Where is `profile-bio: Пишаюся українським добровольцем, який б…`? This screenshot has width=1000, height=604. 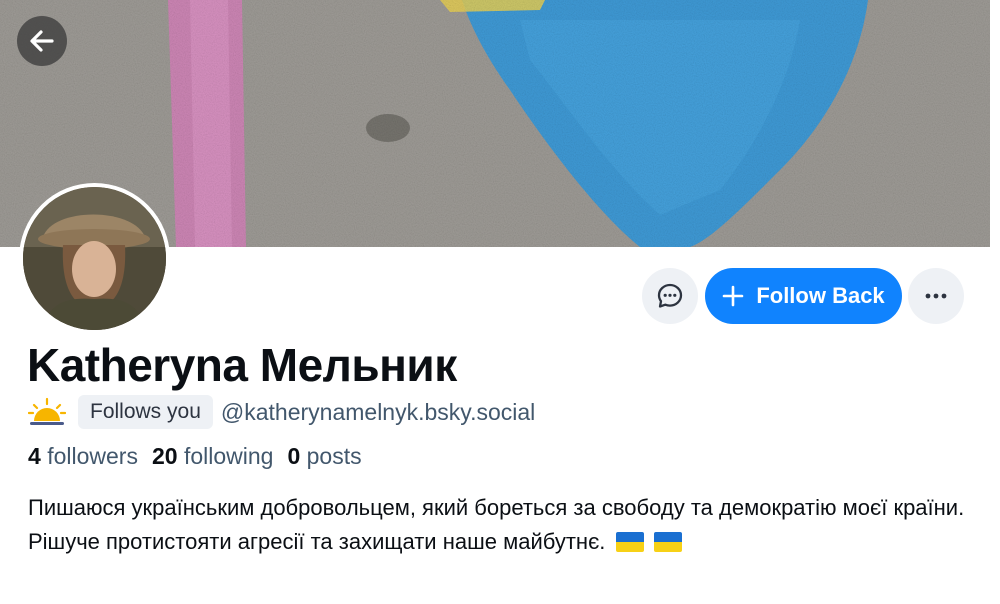
profile-bio: Пишаюся українським добровольцем, який б… is located at coordinates (498, 525).